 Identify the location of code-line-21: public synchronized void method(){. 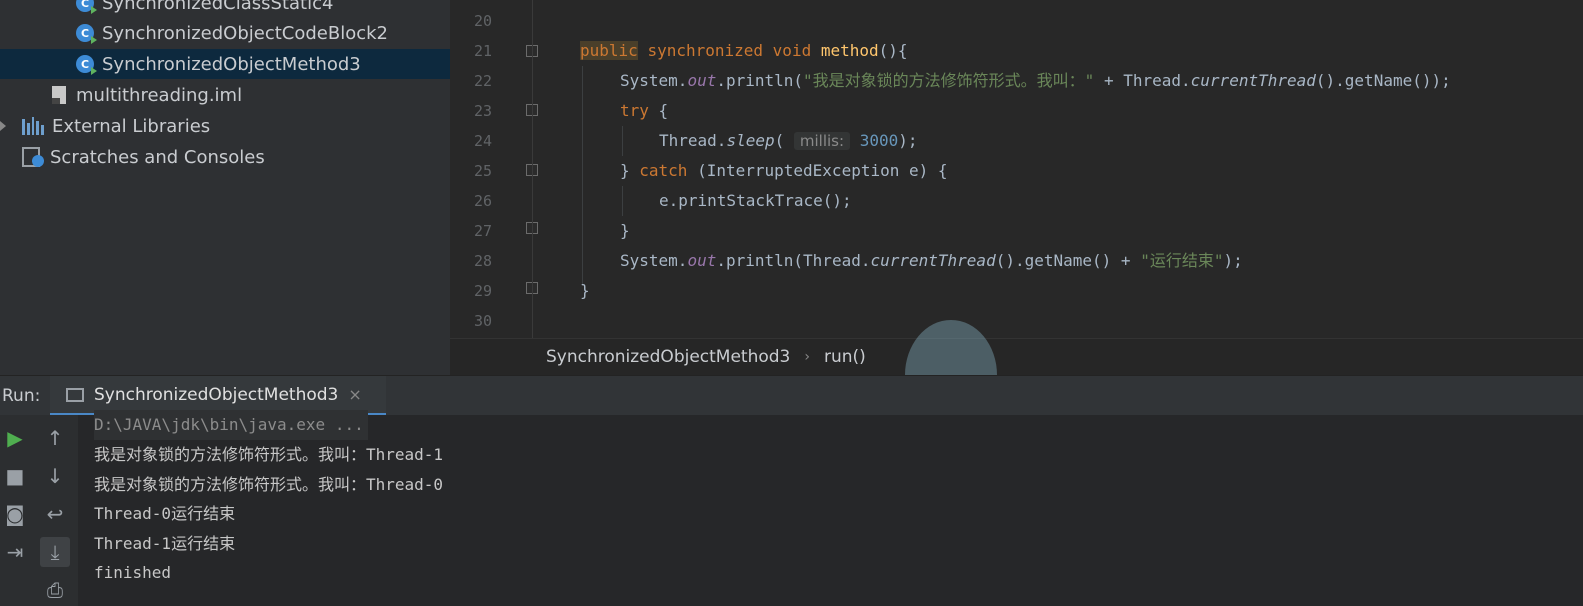
(744, 51).